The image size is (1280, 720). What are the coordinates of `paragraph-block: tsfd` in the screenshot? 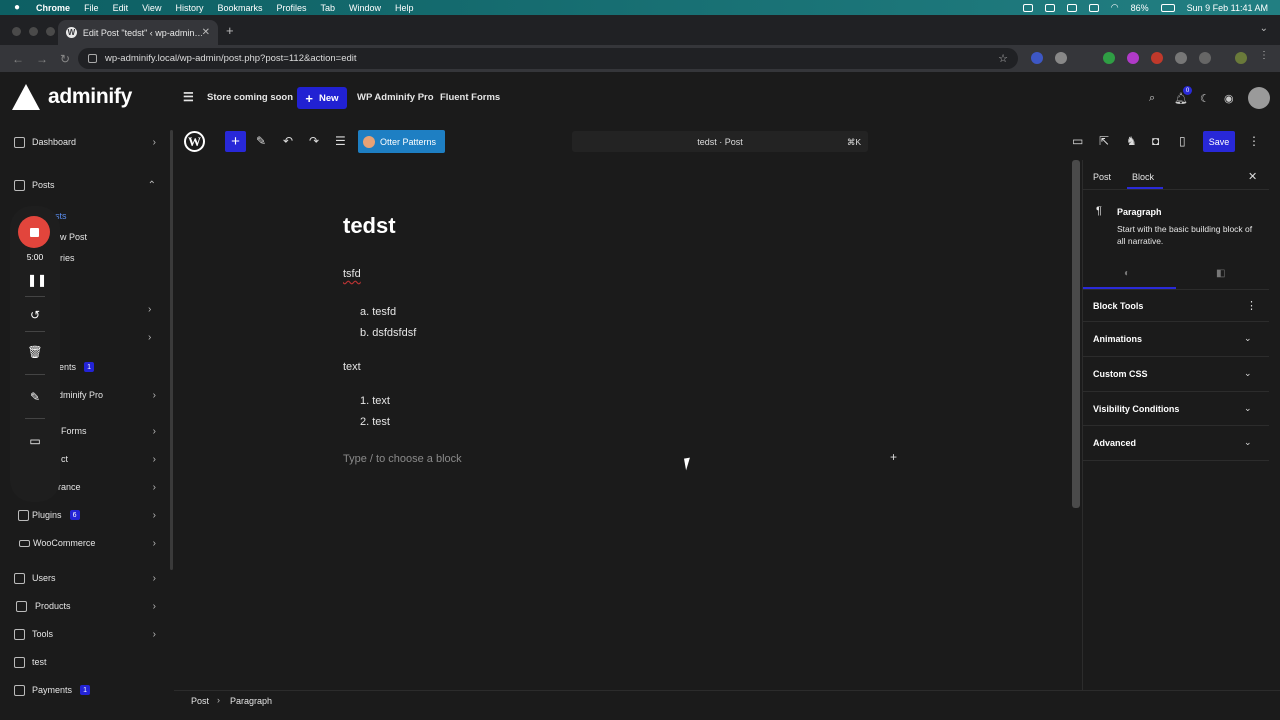 It's located at (352, 274).